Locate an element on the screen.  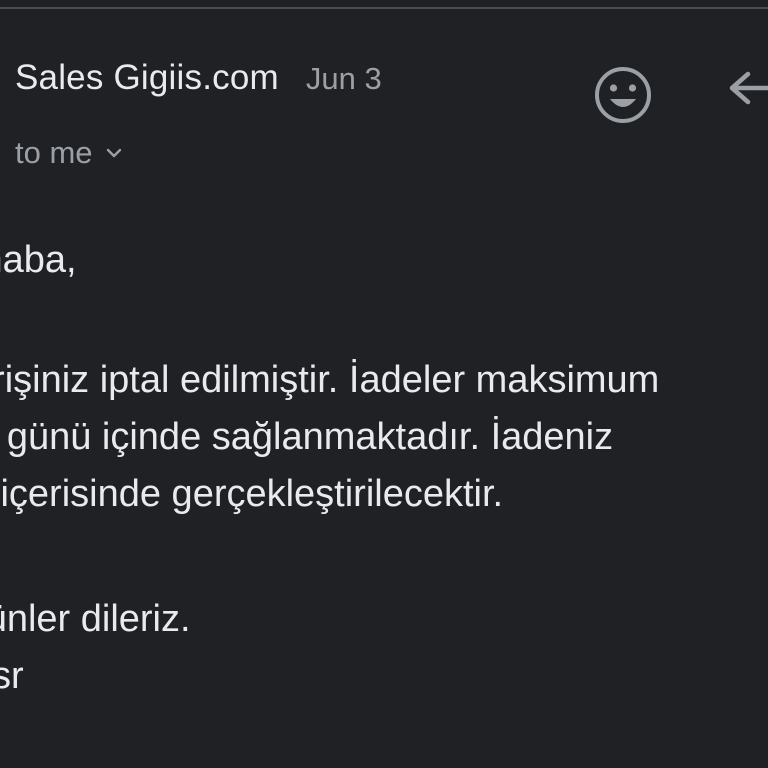
recipient-details-toggle: to me is located at coordinates (70, 153).